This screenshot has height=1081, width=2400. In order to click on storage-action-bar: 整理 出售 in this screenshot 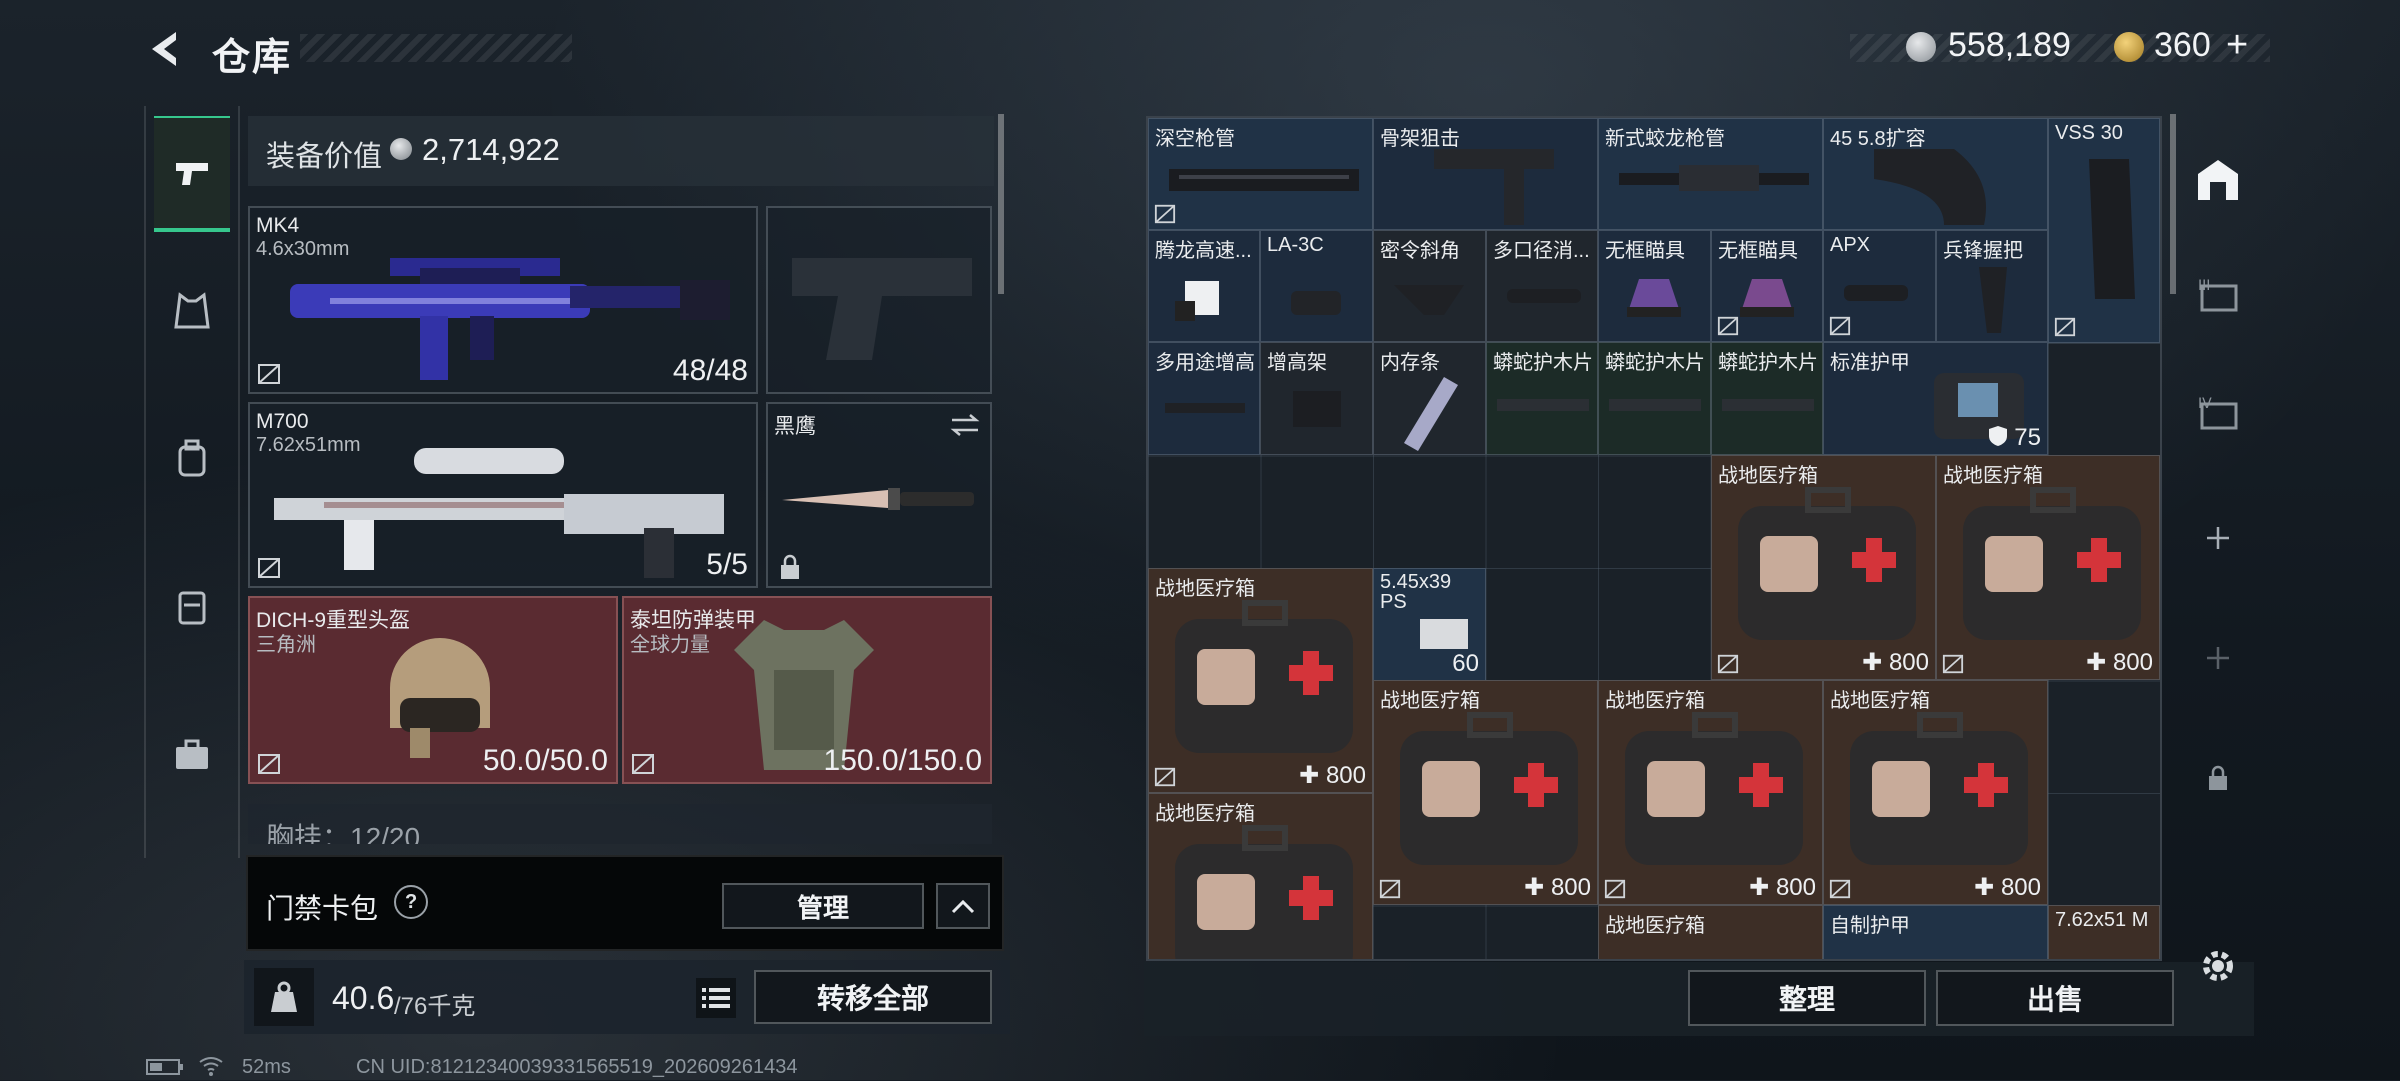, I will do `click(1699, 999)`.